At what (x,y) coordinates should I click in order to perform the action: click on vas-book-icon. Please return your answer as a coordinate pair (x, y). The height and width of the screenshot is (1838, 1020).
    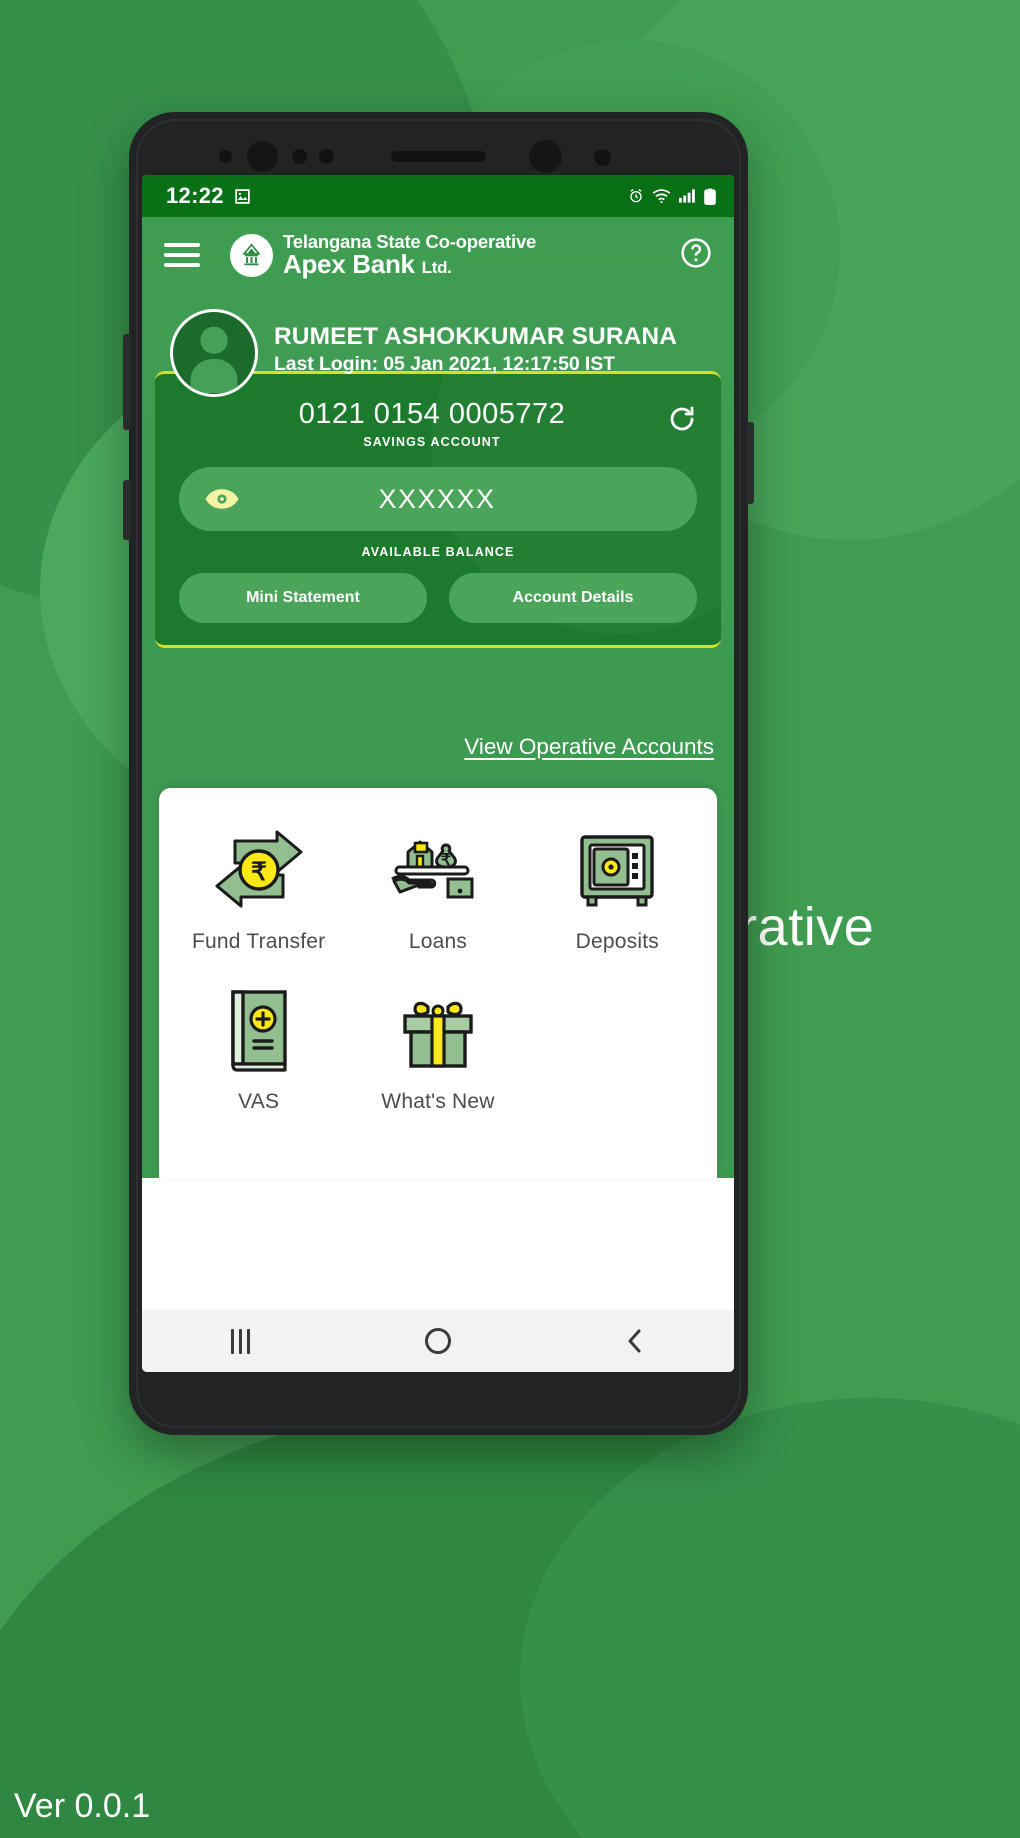
    Looking at the image, I should click on (259, 1030).